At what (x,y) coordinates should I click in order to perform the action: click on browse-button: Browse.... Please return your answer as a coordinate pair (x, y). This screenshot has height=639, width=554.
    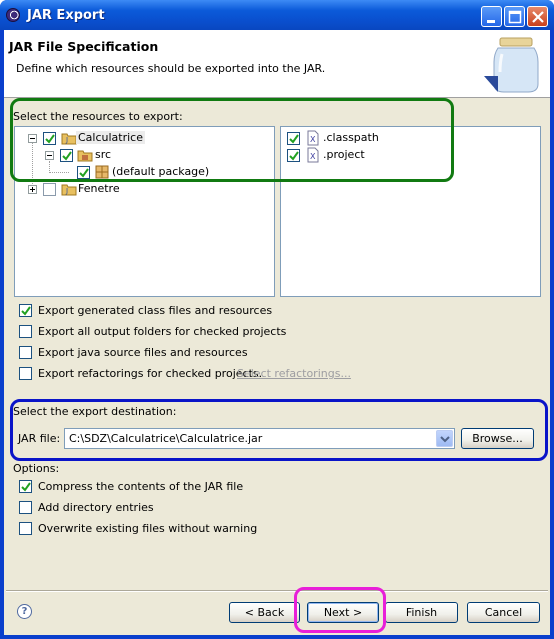
    Looking at the image, I should click on (497, 438).